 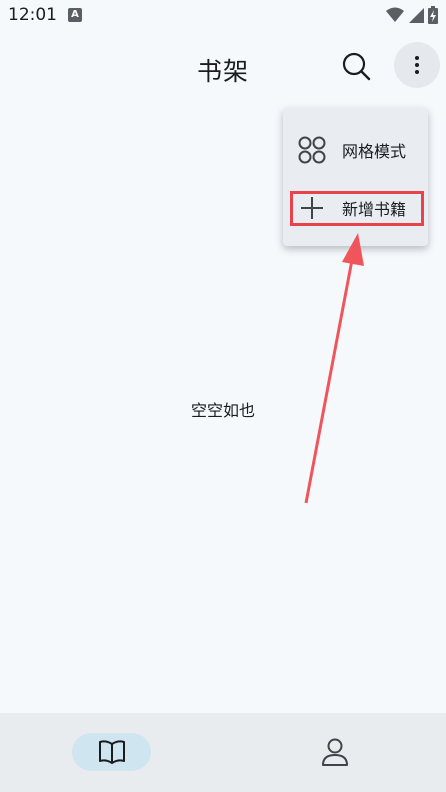 I want to click on more-options-button, so click(x=417, y=65).